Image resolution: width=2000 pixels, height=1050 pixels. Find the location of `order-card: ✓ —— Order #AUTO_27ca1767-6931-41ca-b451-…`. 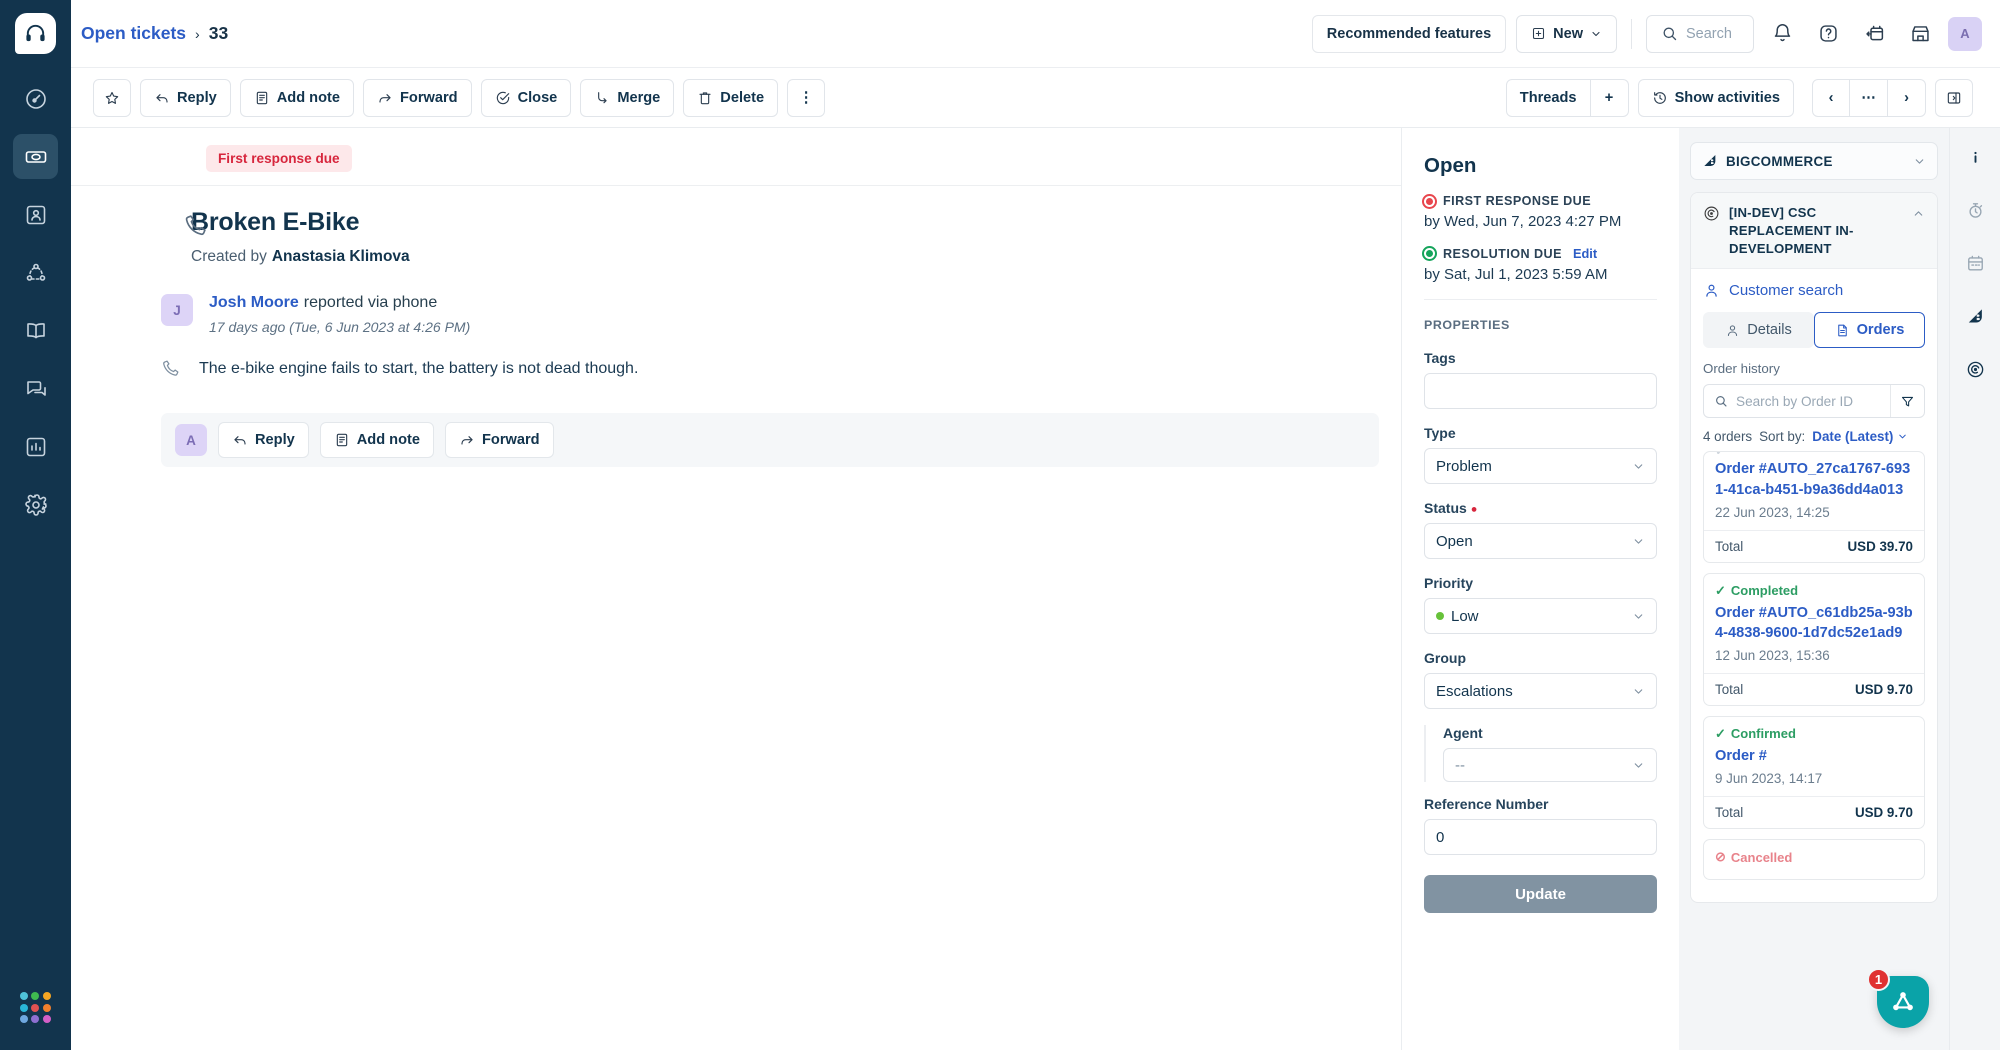

order-card: ✓ —— Order #AUTO_27ca1767-6931-41ca-b451-… is located at coordinates (1814, 507).